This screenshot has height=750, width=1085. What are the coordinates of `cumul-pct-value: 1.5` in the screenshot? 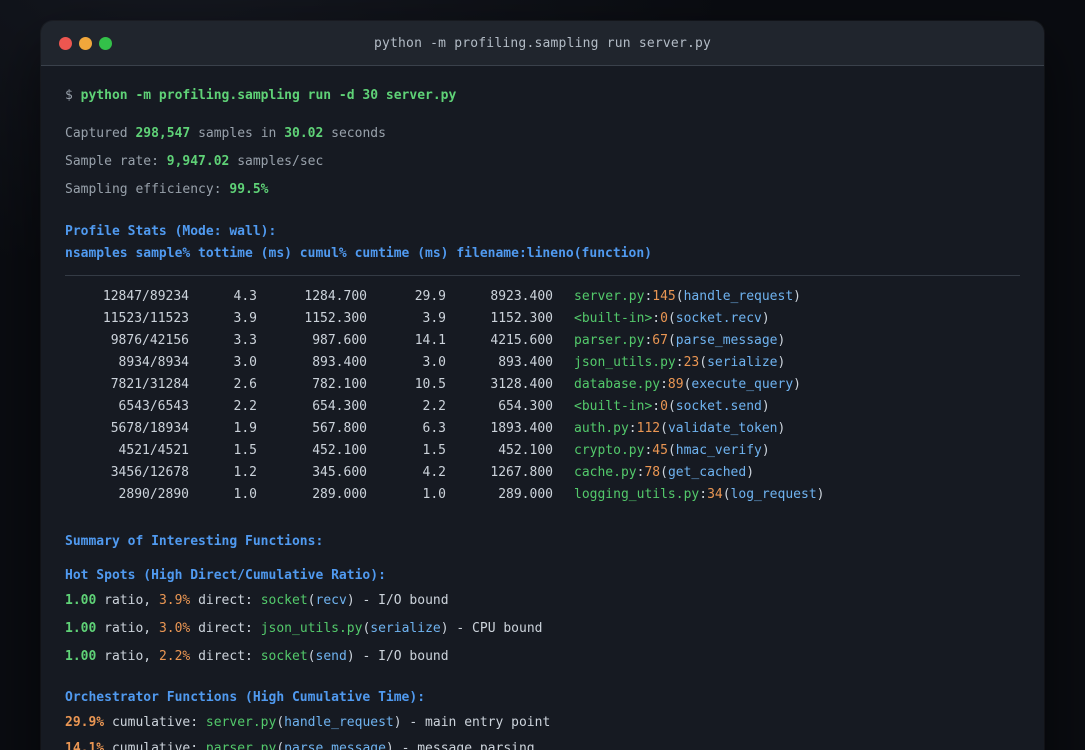 It's located at (434, 450).